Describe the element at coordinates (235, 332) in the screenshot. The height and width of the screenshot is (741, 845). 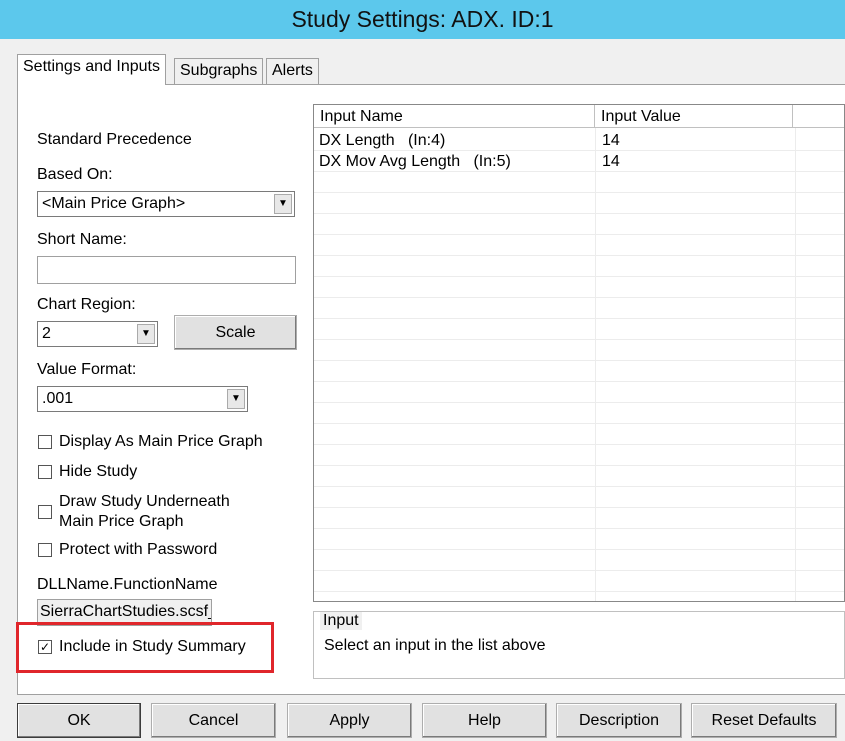
I see `scale-button: Scale` at that location.